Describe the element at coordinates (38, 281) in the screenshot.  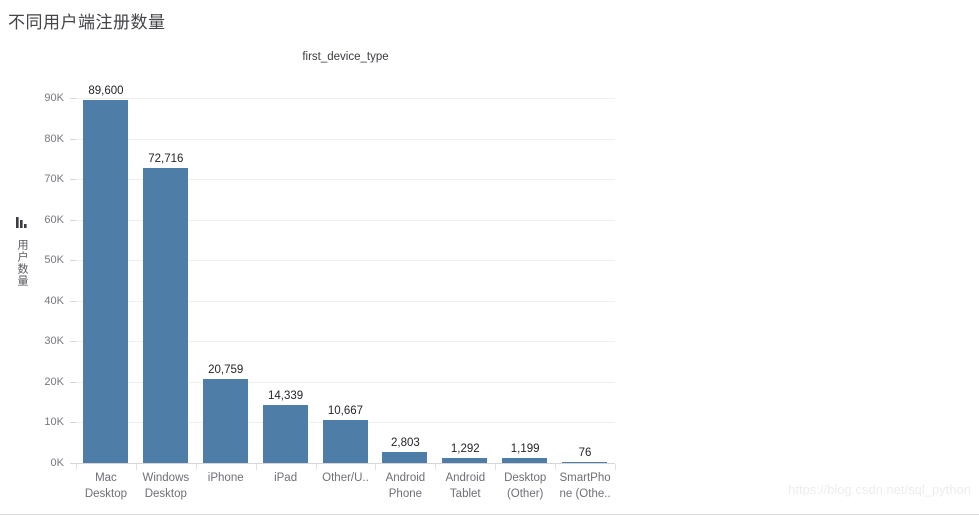
I see `y-axis-ticks` at that location.